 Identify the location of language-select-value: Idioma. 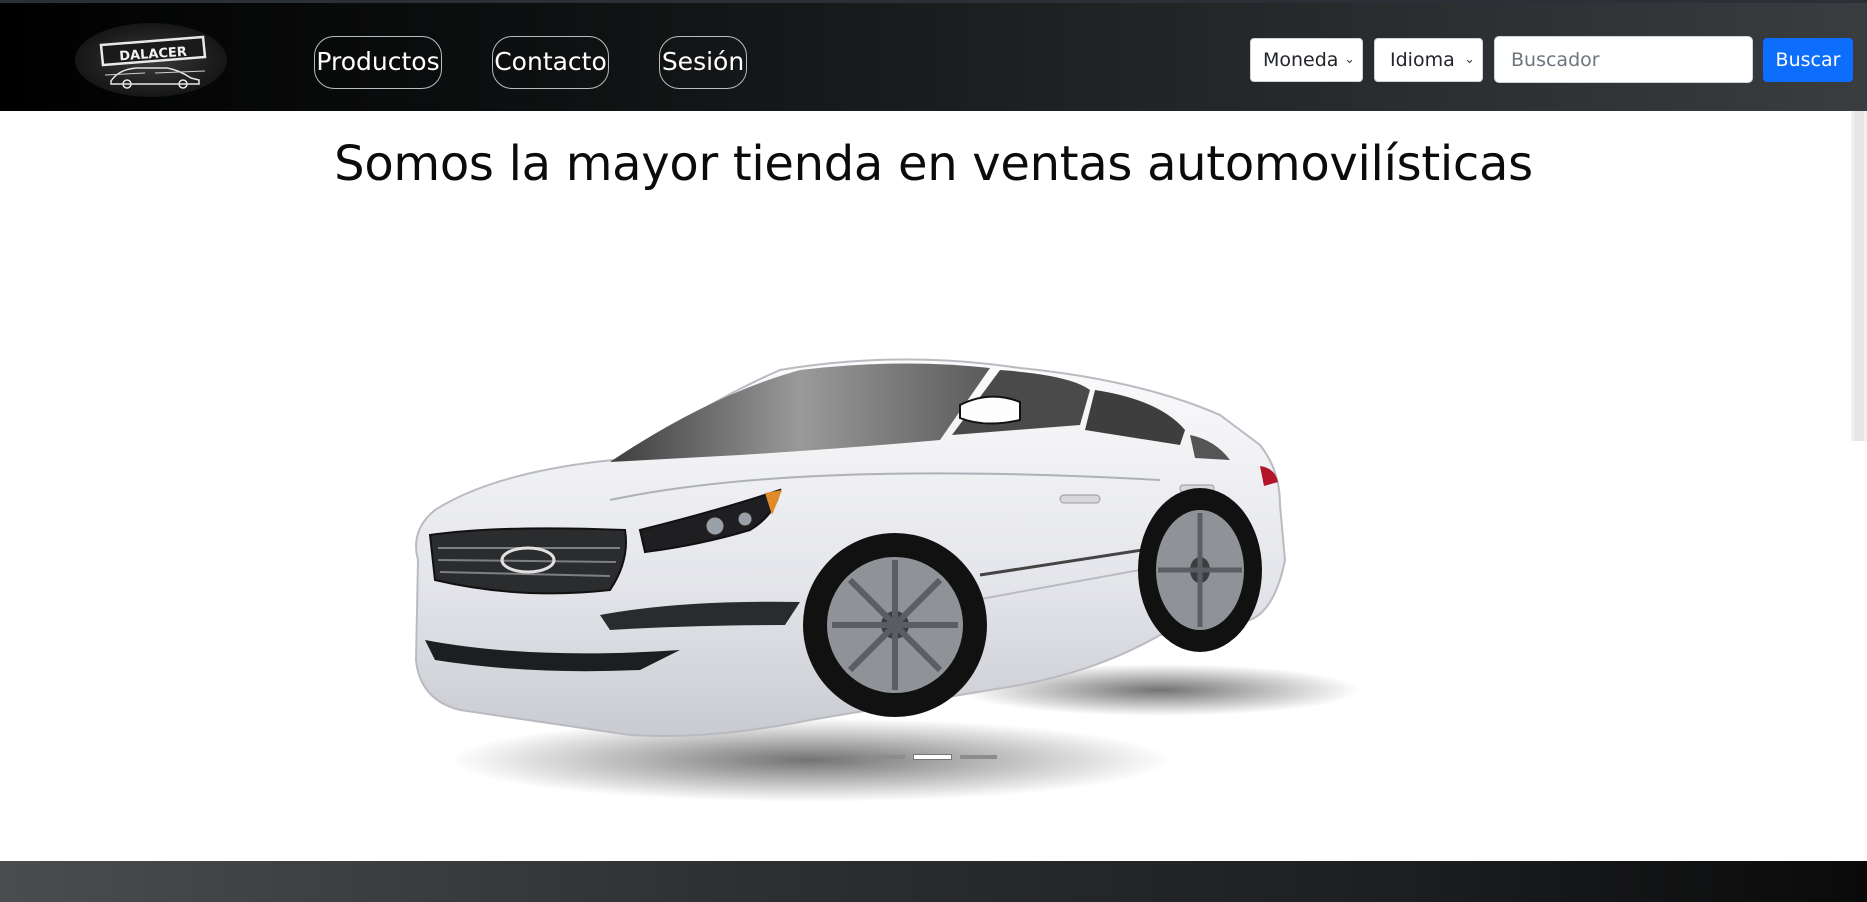
(1422, 60).